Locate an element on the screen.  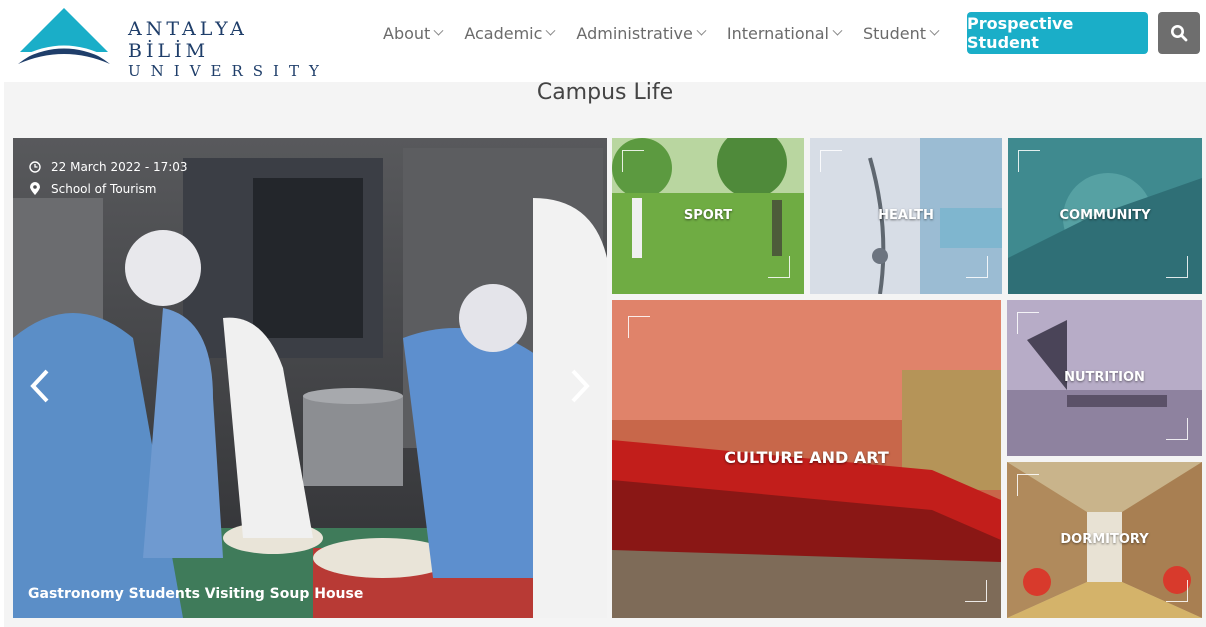
tile-dormitory: DORMITORY is located at coordinates (1104, 540).